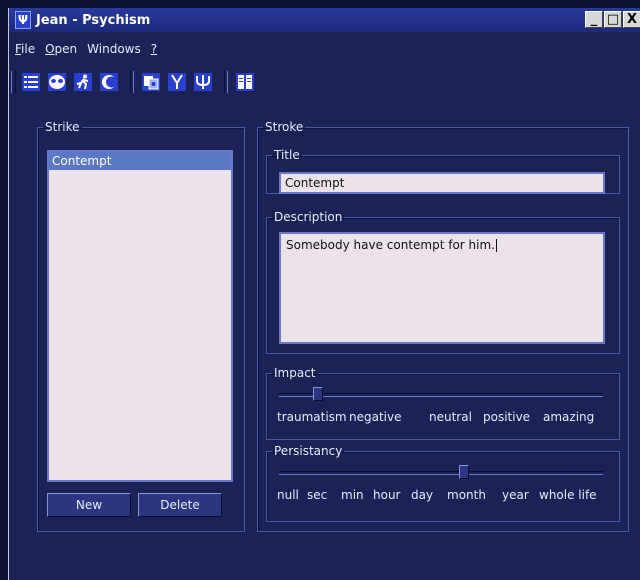 The width and height of the screenshot is (640, 580). I want to click on running-man-icon, so click(83, 82).